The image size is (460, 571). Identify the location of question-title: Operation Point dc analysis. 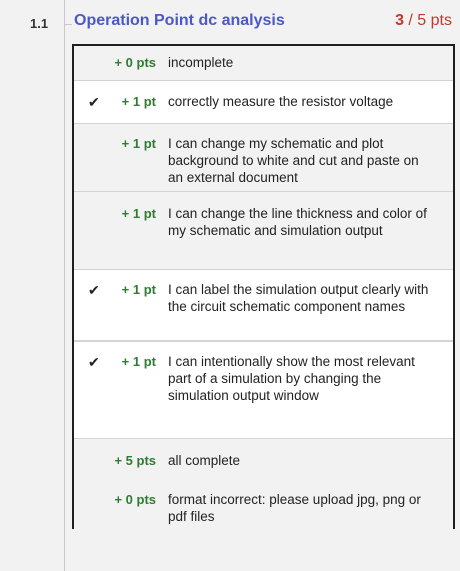
(179, 21).